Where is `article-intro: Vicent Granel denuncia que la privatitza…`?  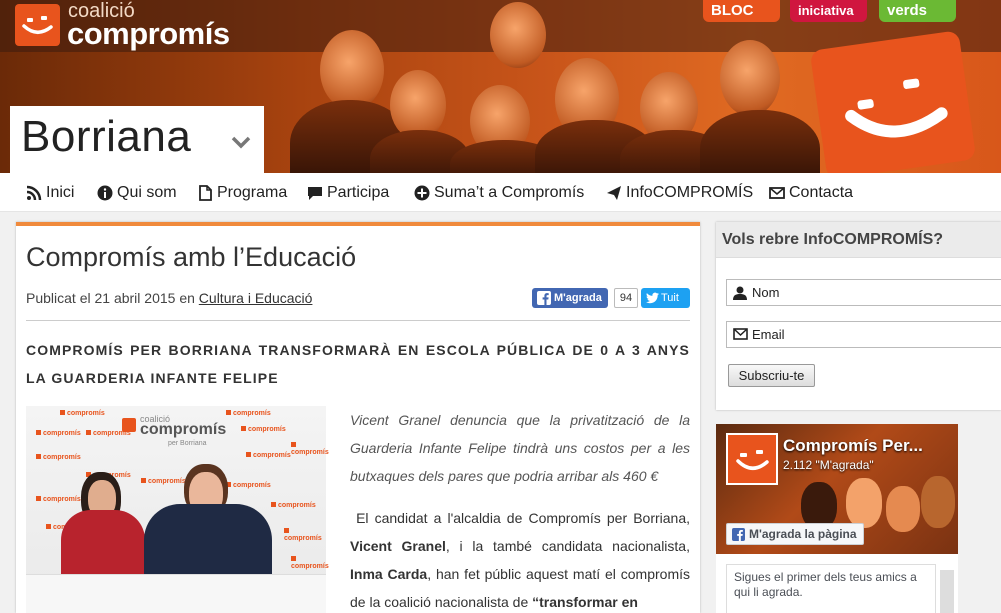
article-intro: Vicent Granel denuncia que la privatitza… is located at coordinates (520, 448).